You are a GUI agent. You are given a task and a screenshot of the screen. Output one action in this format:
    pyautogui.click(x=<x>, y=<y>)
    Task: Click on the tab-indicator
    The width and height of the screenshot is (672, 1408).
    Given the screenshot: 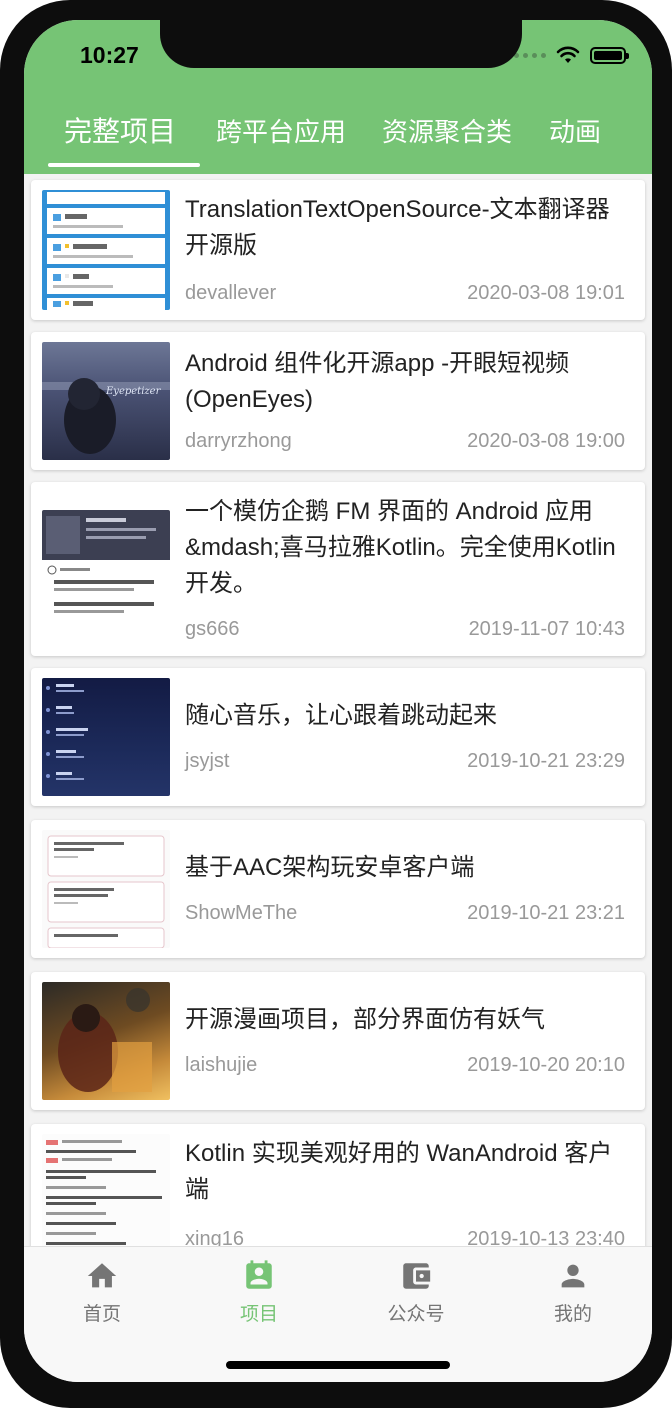 What is the action you would take?
    pyautogui.click(x=124, y=165)
    